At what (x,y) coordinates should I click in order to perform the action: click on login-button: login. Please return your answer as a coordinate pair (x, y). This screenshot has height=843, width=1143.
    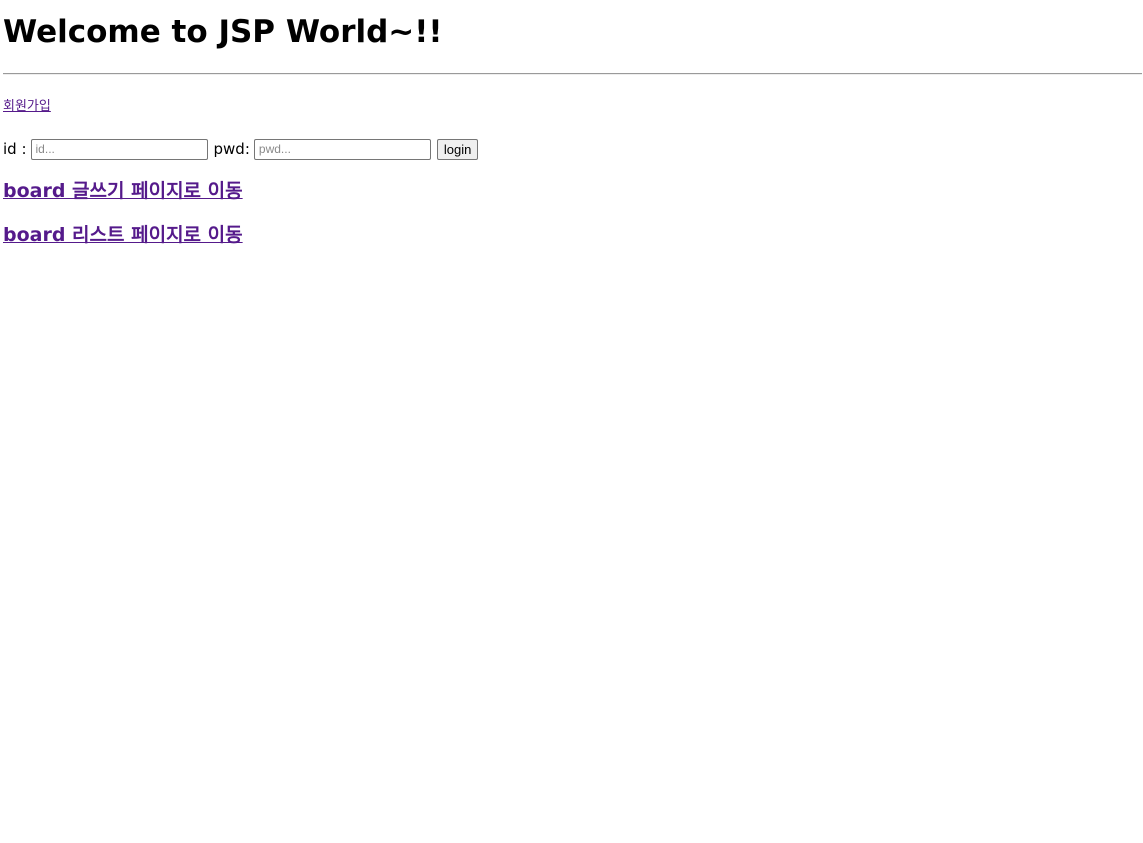
    Looking at the image, I should click on (457, 149).